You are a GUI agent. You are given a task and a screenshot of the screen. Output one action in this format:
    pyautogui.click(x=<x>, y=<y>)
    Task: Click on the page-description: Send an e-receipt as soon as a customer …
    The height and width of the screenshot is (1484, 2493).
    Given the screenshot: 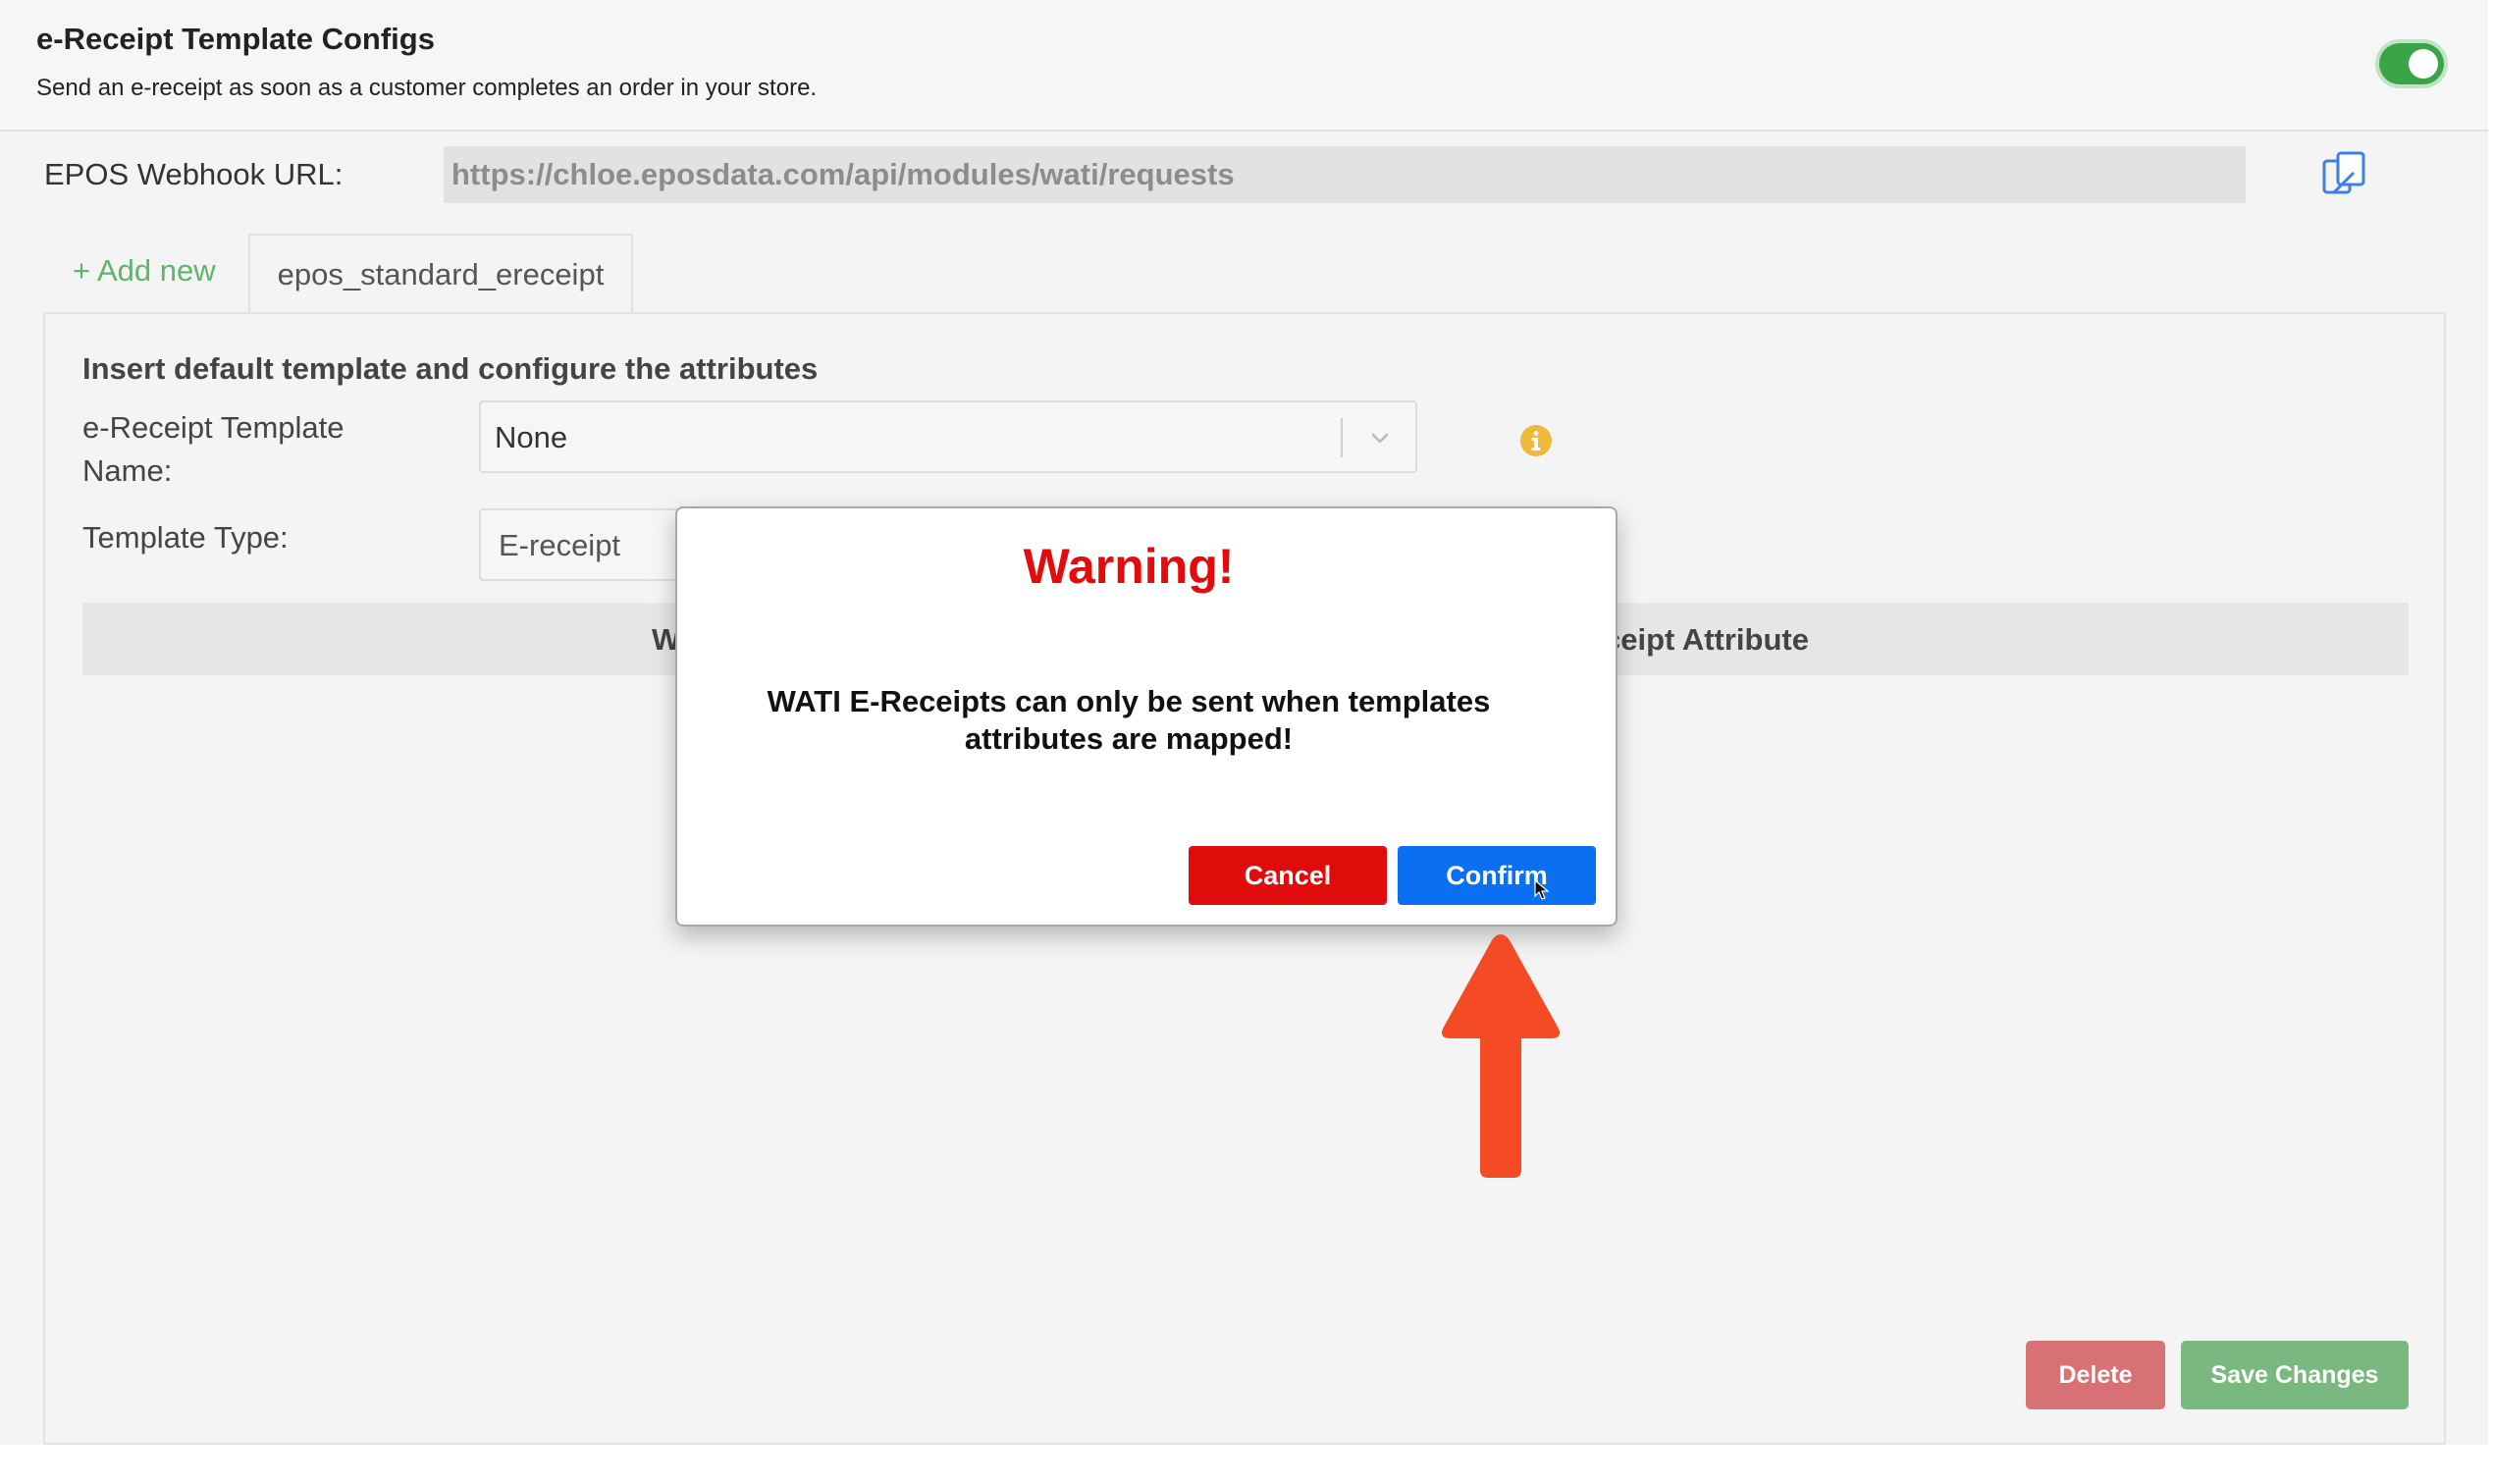 What is the action you would take?
    pyautogui.click(x=427, y=88)
    